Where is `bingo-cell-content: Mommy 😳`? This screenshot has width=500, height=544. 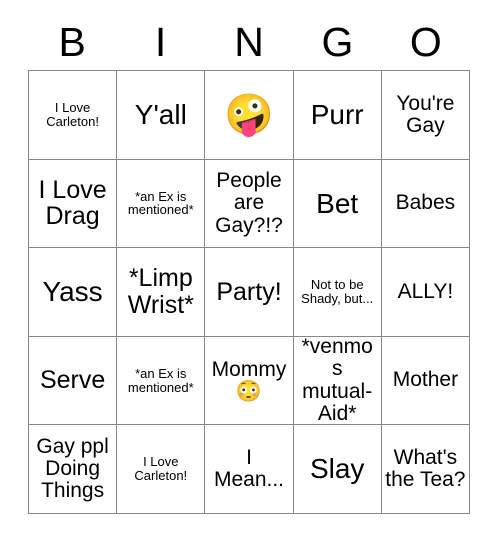 bingo-cell-content: Mommy 😳 is located at coordinates (248, 380).